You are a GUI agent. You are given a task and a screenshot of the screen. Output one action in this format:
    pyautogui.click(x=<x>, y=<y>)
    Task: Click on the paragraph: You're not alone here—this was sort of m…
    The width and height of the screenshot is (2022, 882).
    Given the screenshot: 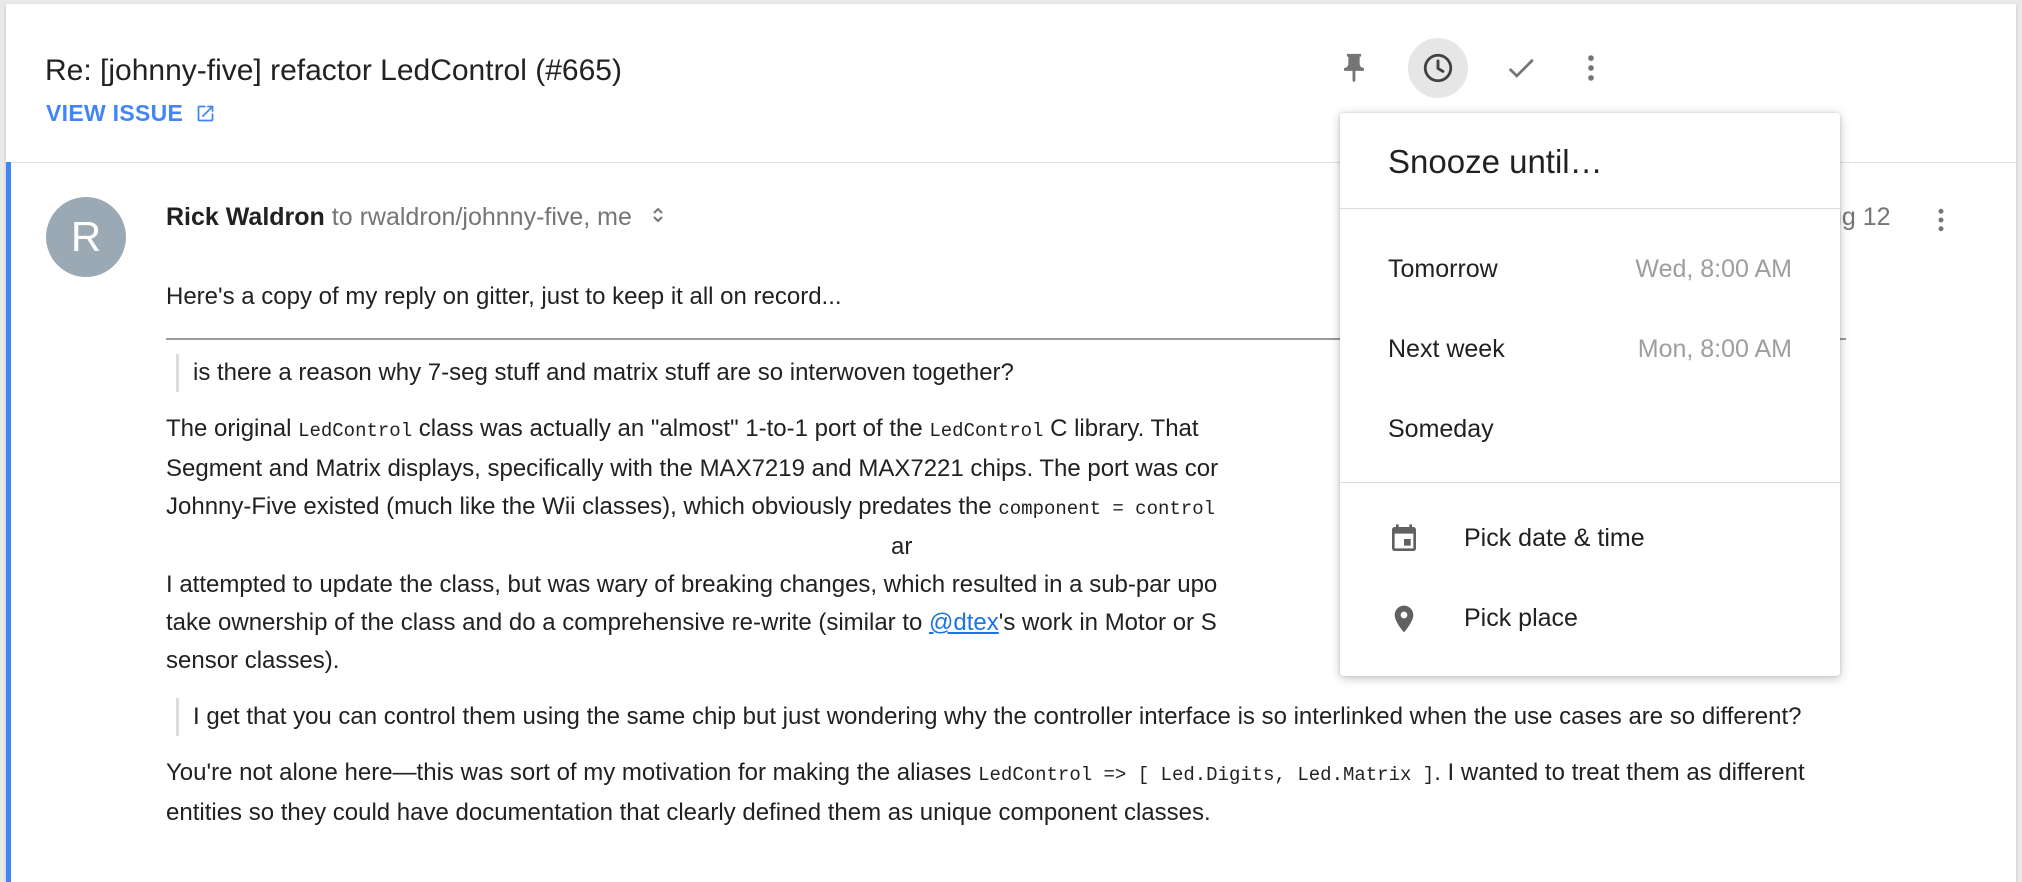 What is the action you would take?
    pyautogui.click(x=985, y=792)
    